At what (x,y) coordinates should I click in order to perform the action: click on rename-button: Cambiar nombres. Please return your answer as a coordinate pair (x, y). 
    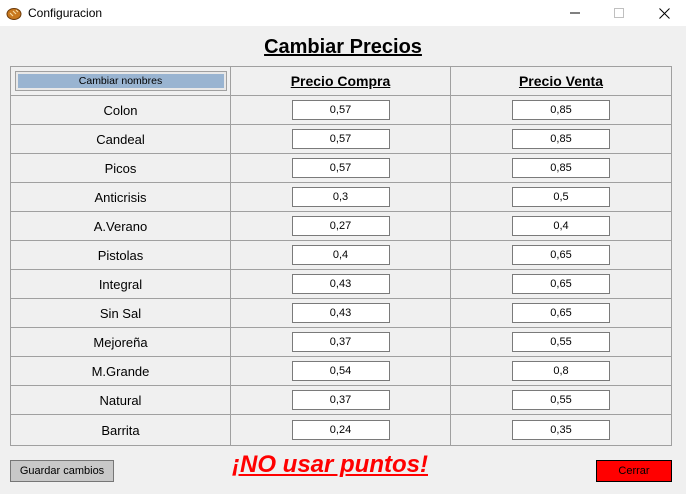
    Looking at the image, I should click on (120, 81).